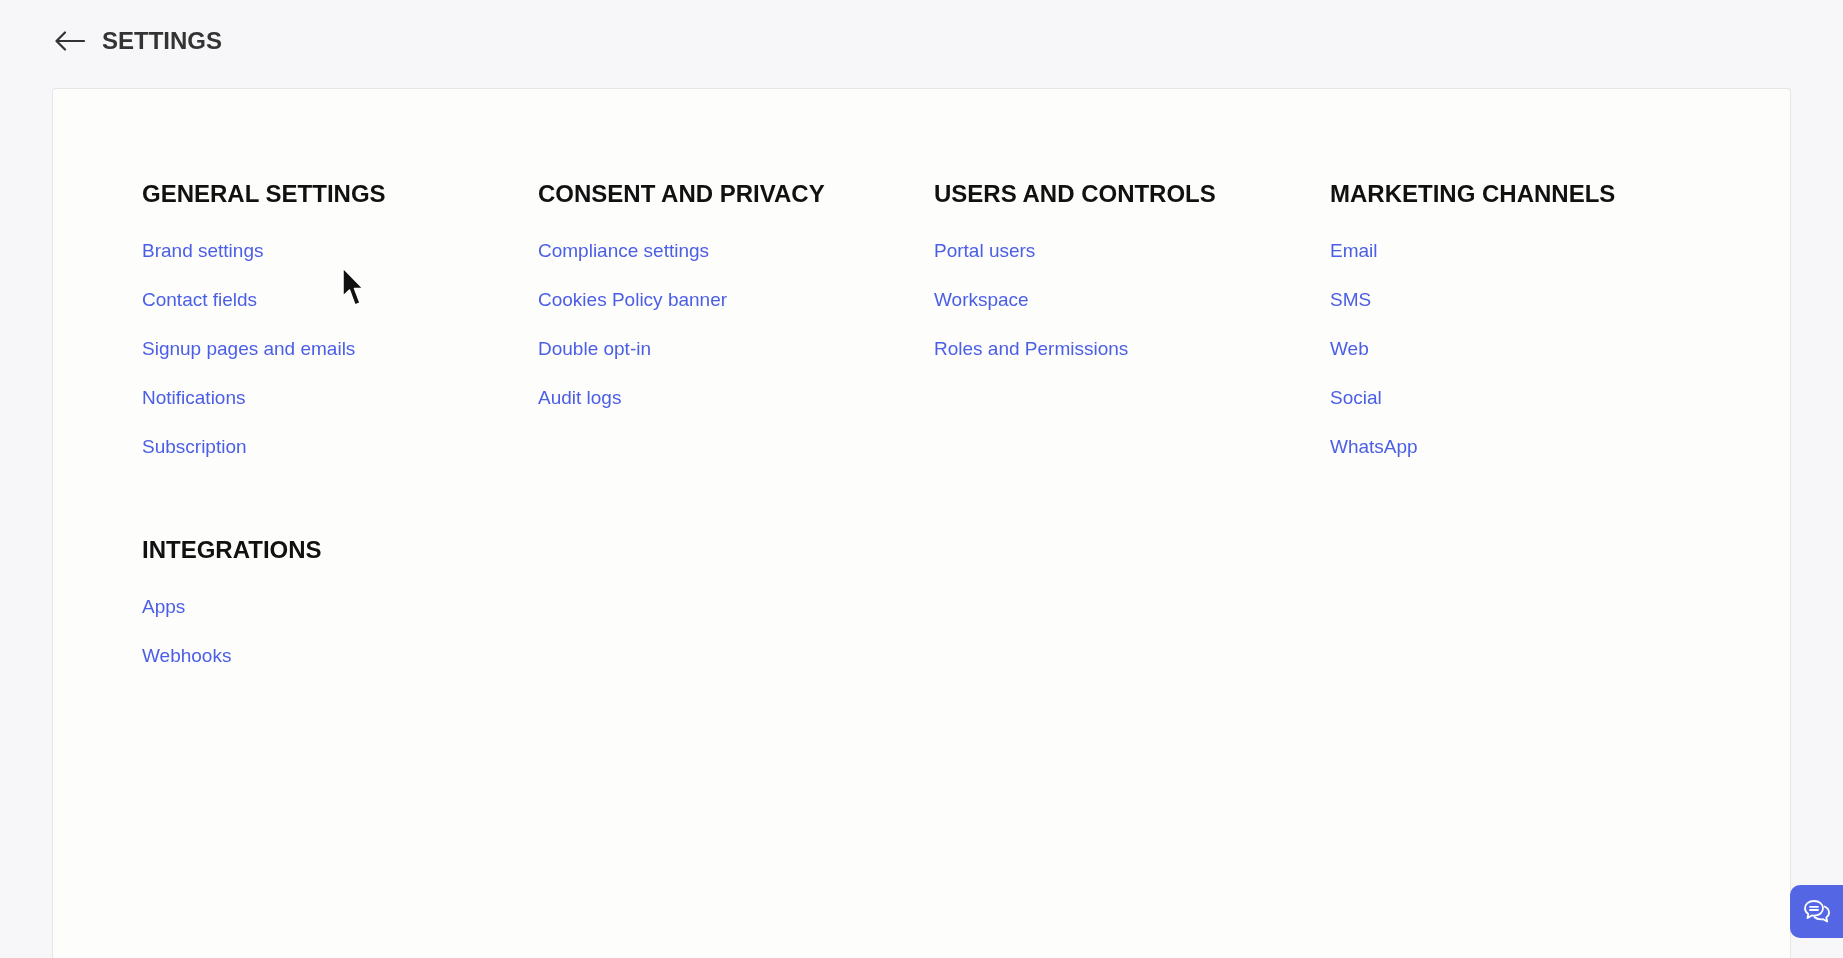  I want to click on settings-link: Brand settings, so click(203, 251).